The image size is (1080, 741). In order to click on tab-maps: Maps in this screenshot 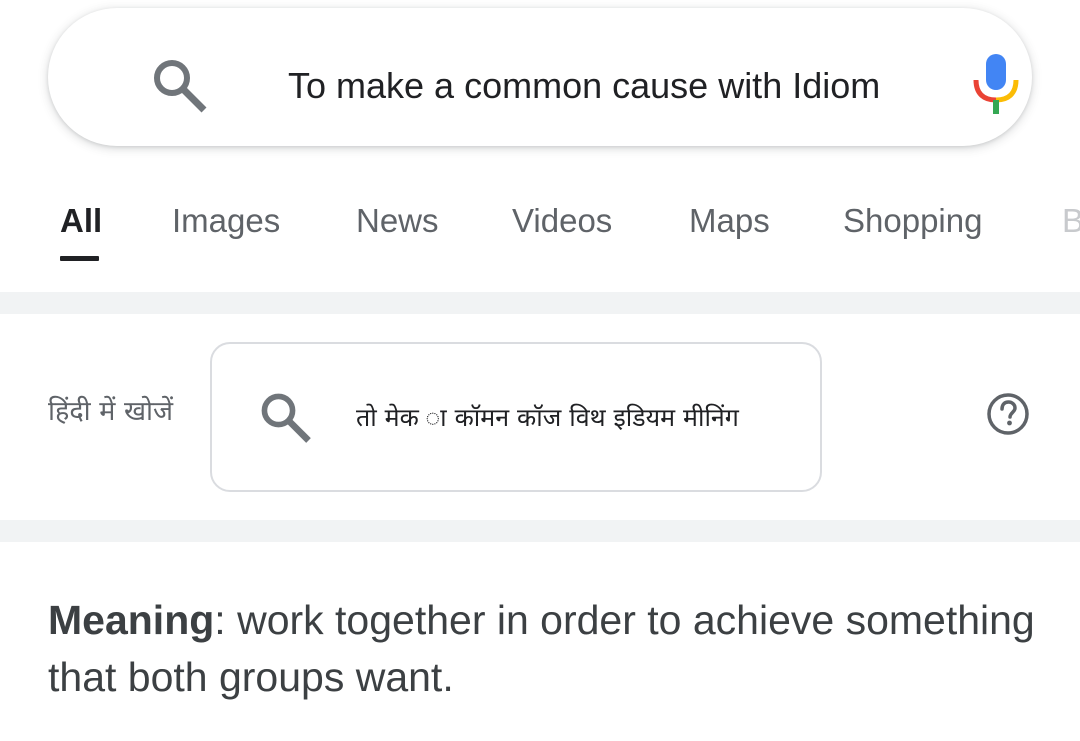, I will do `click(729, 221)`.